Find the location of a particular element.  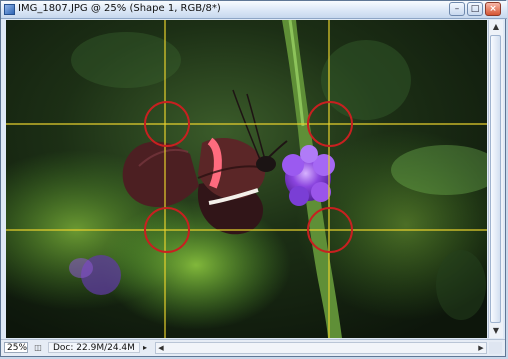

minimize-button: – is located at coordinates (457, 9).